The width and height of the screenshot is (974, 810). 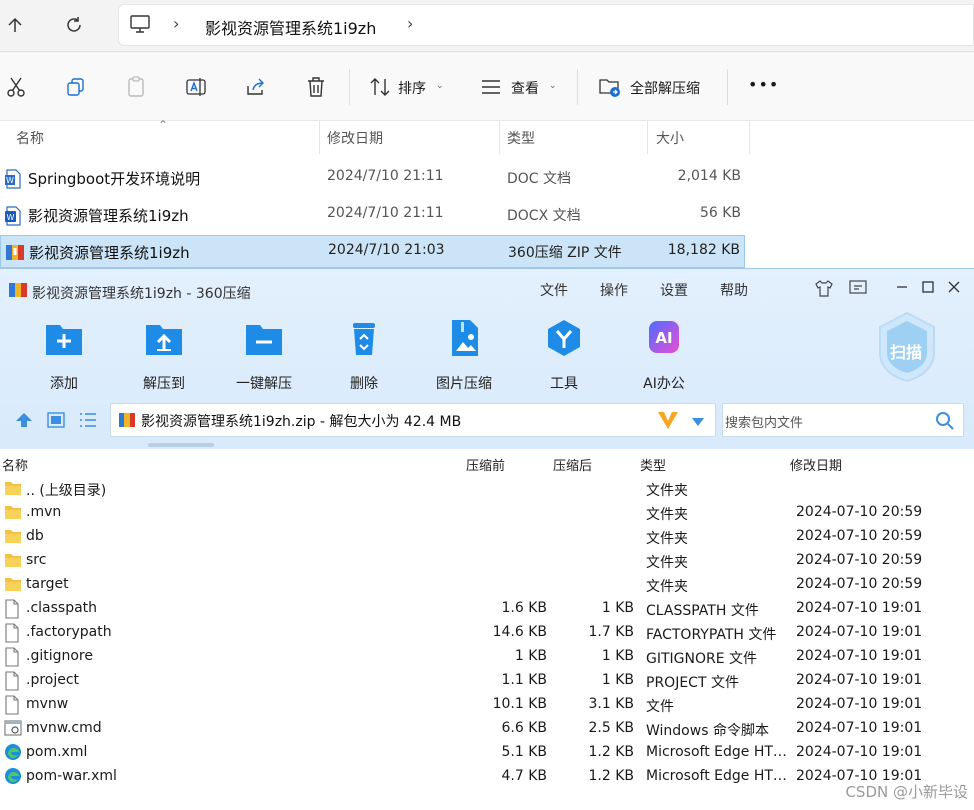 I want to click on edge-icon, so click(x=13, y=754).